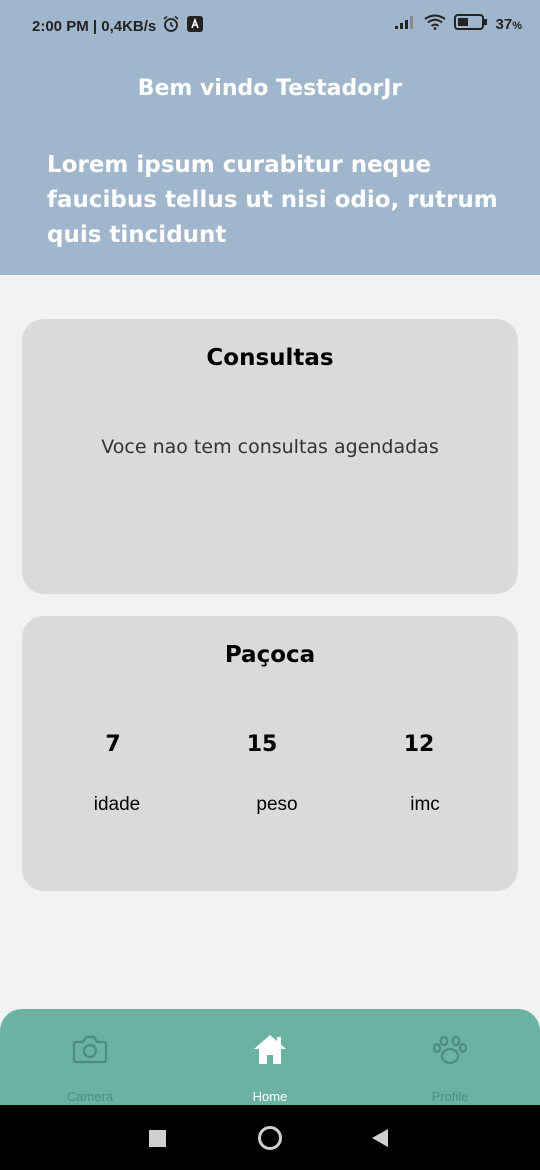  Describe the element at coordinates (277, 804) in the screenshot. I see `stat-label: peso` at that location.